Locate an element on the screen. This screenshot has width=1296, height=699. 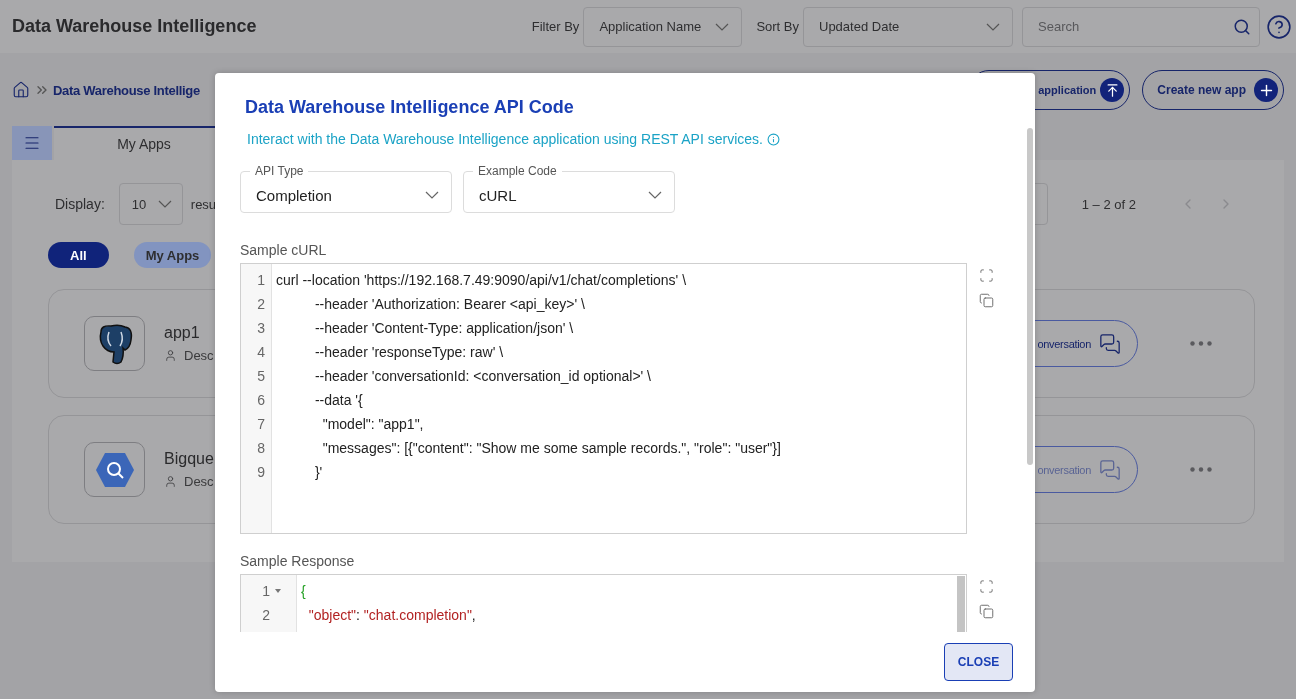
search-field: Search is located at coordinates (1128, 26).